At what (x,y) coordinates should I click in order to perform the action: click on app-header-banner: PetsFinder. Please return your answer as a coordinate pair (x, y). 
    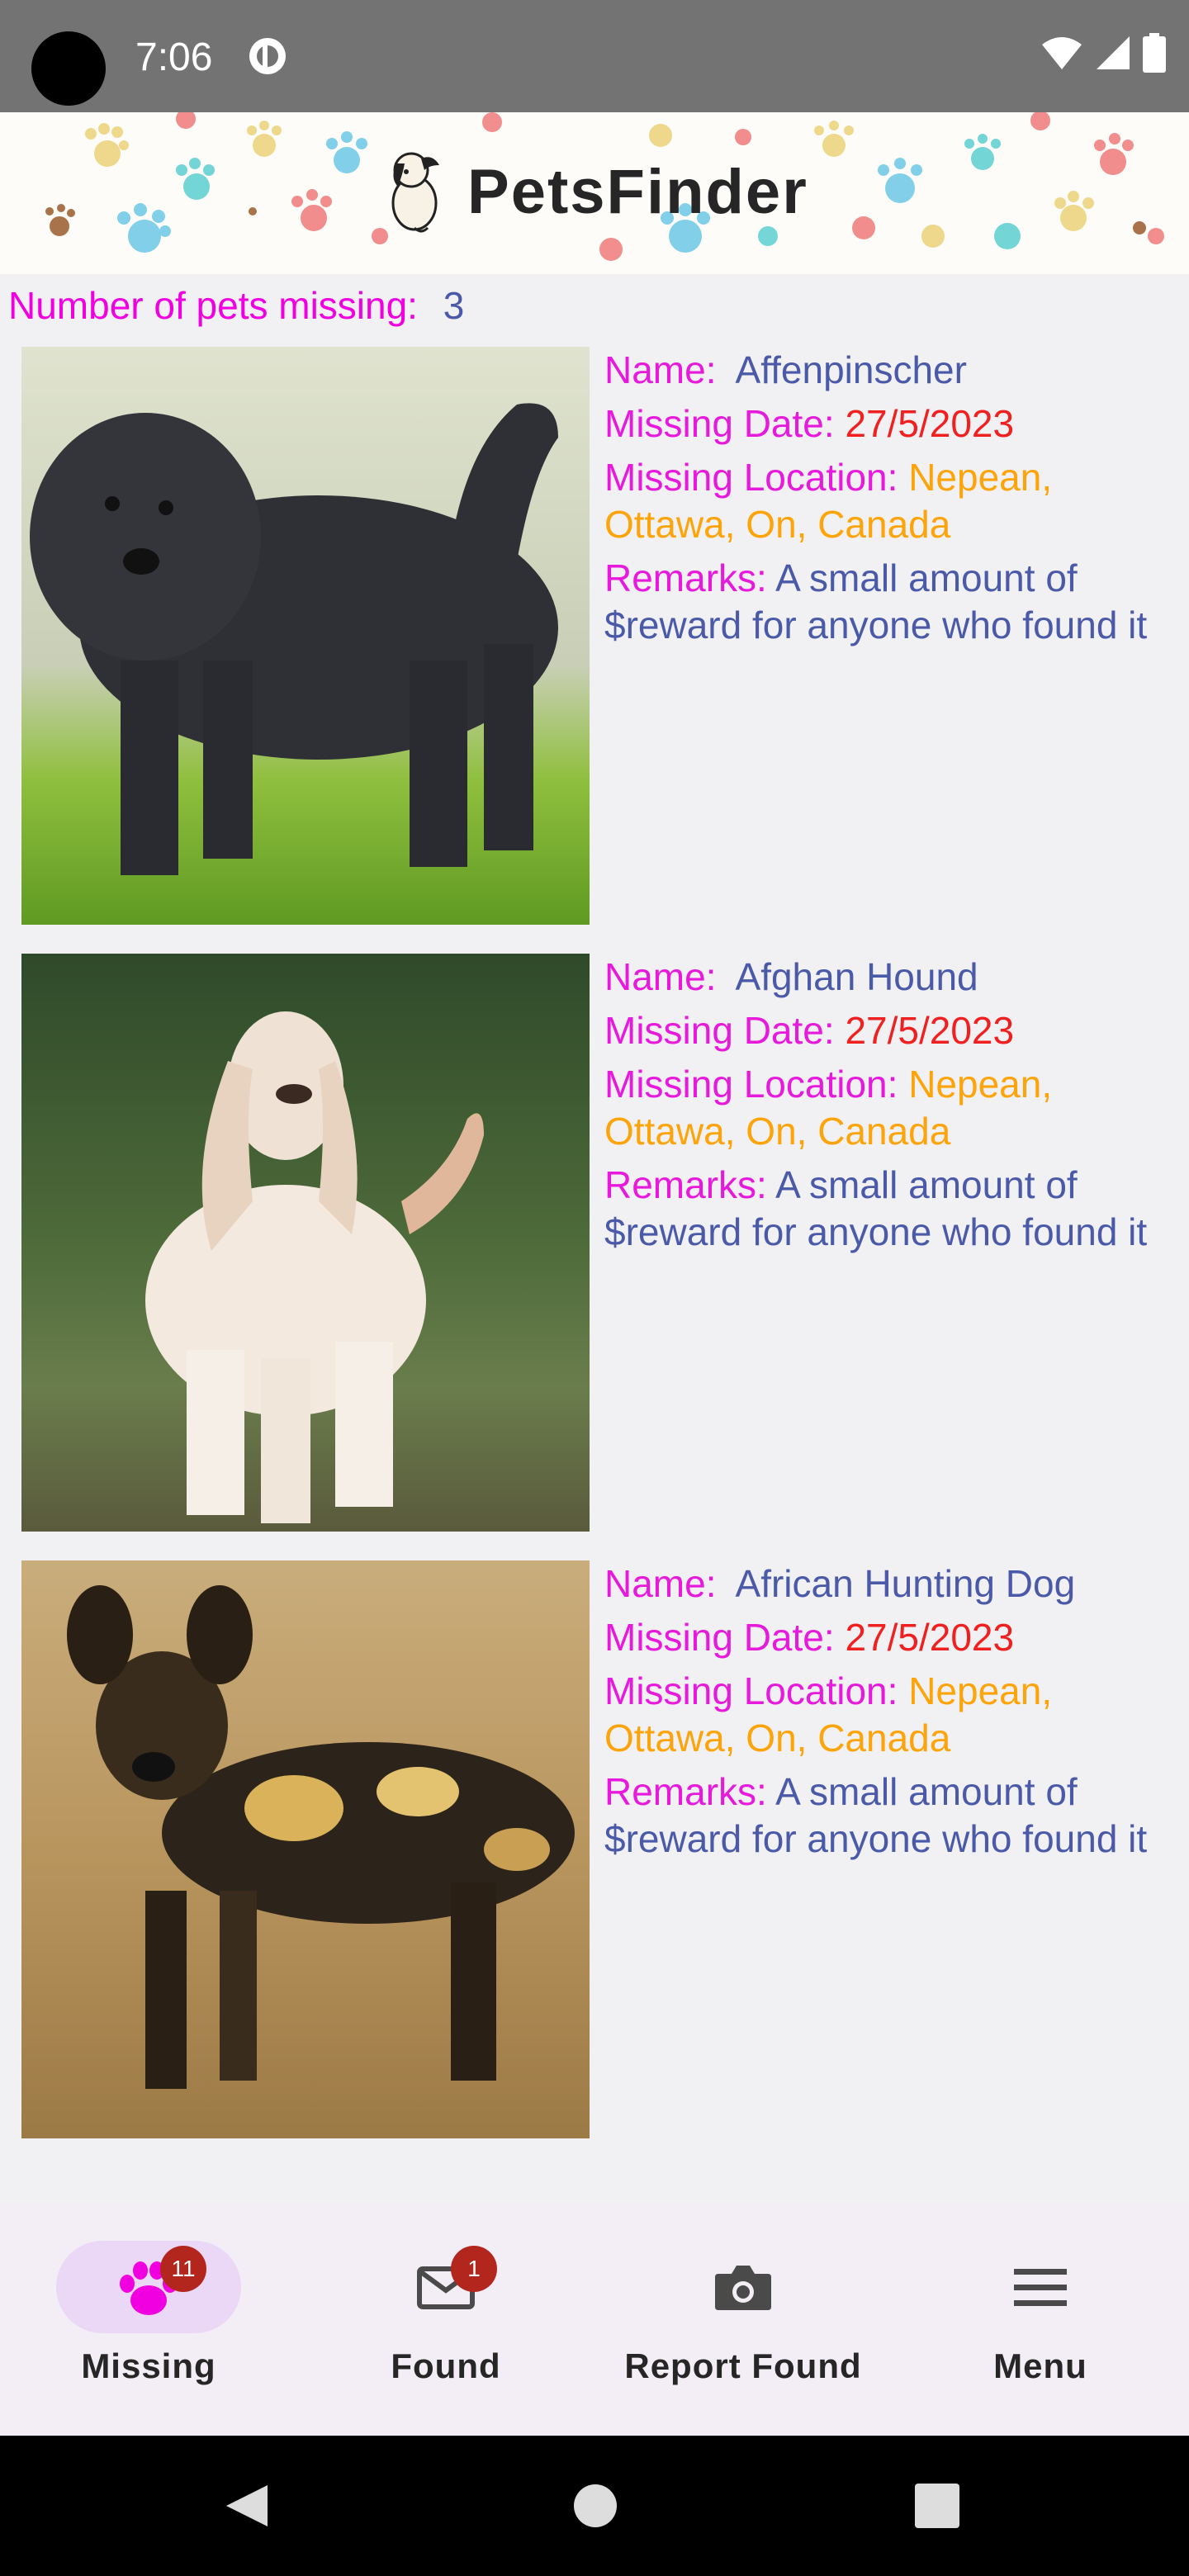
    Looking at the image, I should click on (594, 193).